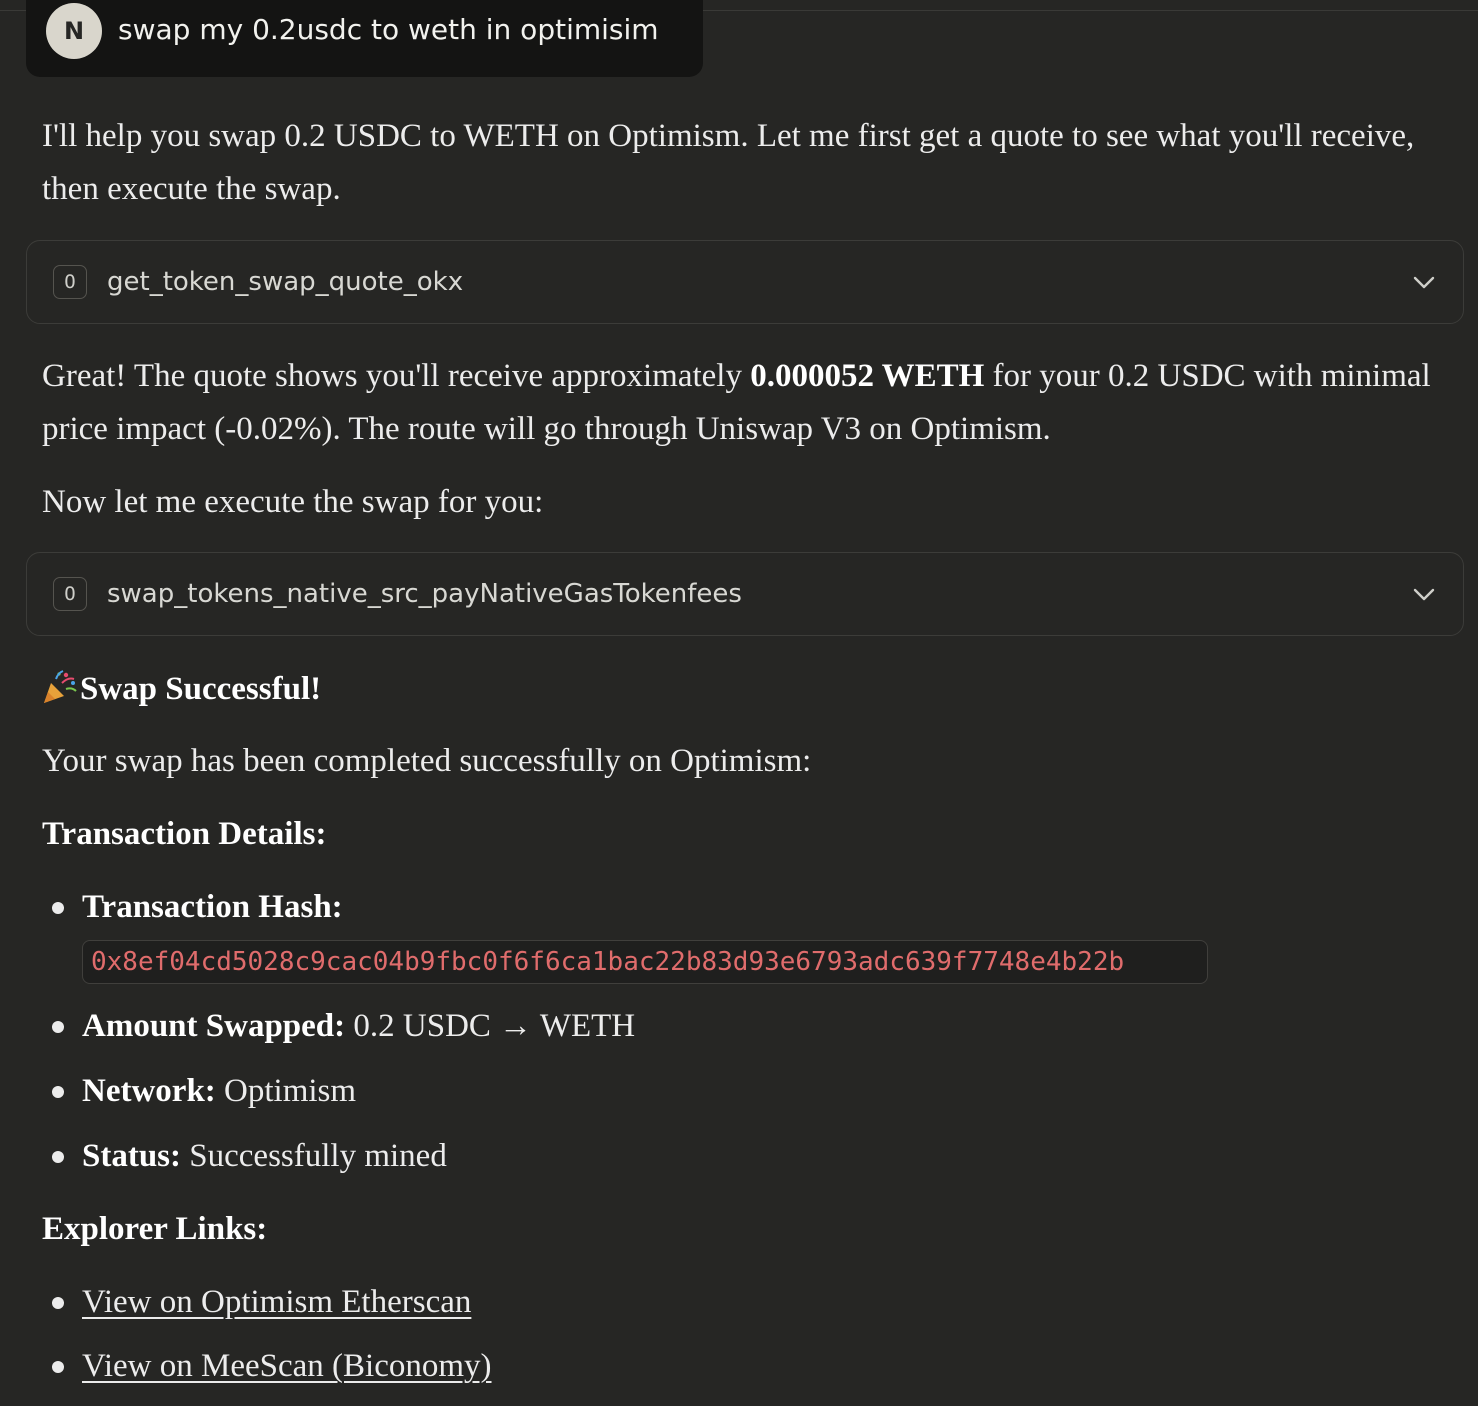 Image resolution: width=1478 pixels, height=1406 pixels. Describe the element at coordinates (184, 834) in the screenshot. I see `details-heading: Transaction Details:` at that location.